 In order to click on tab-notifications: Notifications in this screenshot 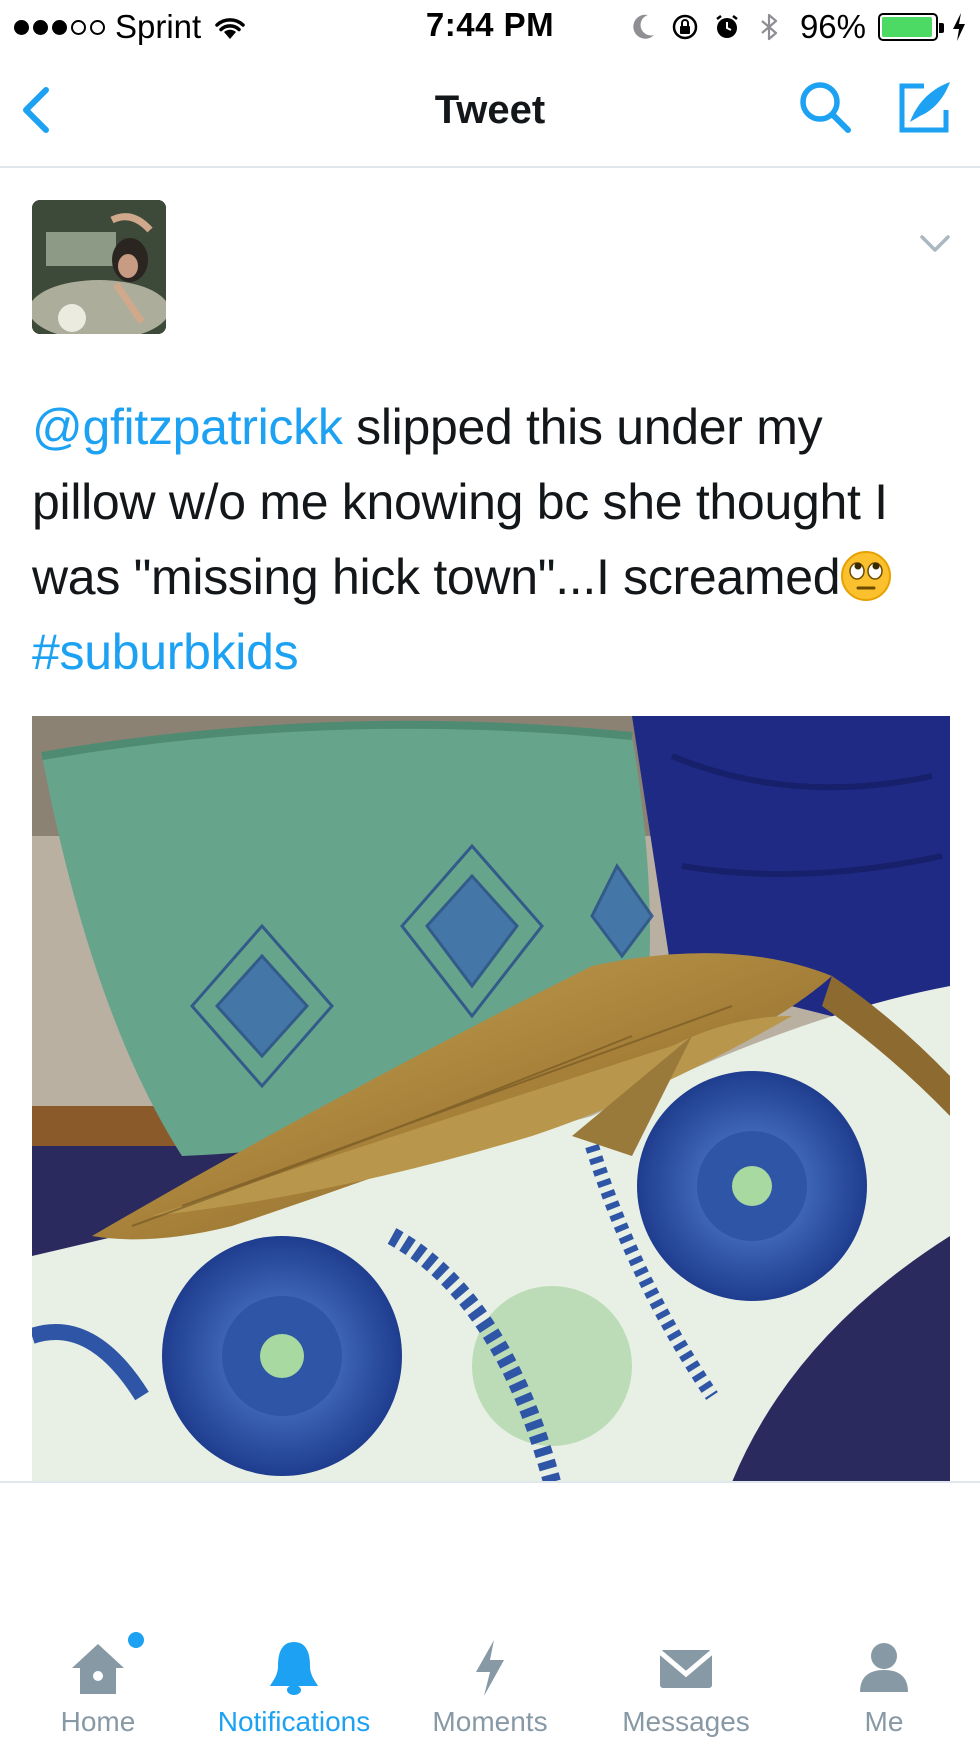, I will do `click(294, 1681)`.